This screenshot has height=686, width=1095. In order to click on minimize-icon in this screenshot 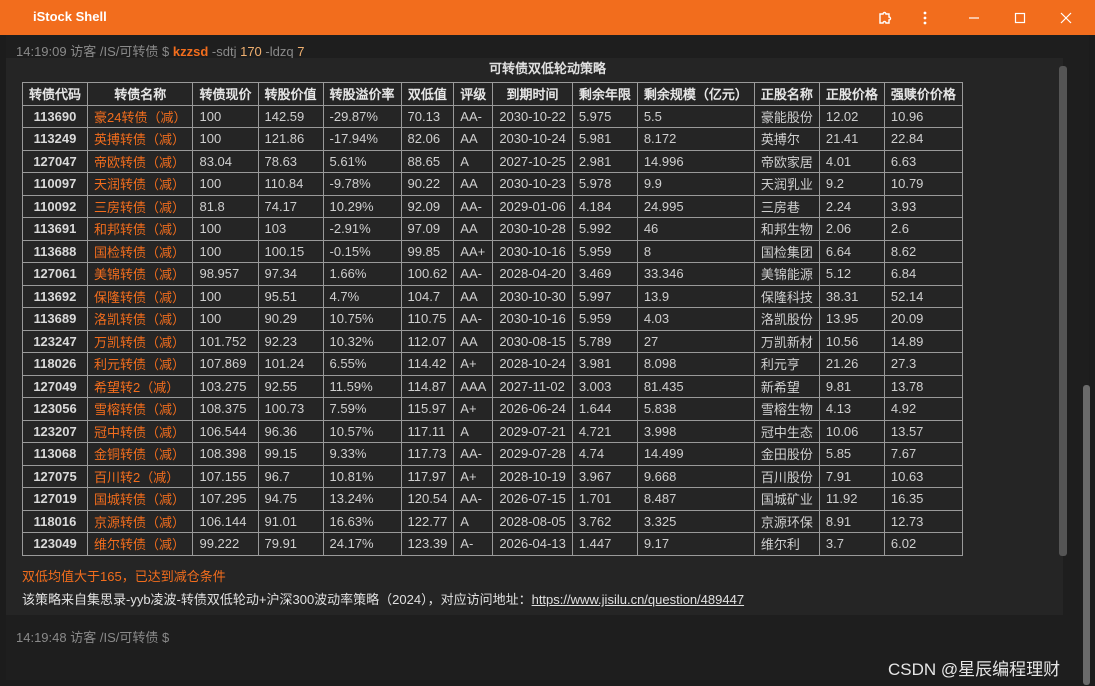, I will do `click(974, 17)`.